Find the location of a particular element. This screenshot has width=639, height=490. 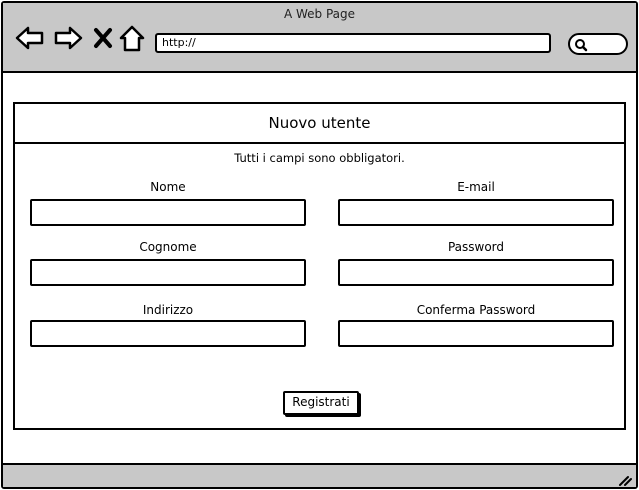

browser-toolbar: A Web Page http:// is located at coordinates (319, 38).